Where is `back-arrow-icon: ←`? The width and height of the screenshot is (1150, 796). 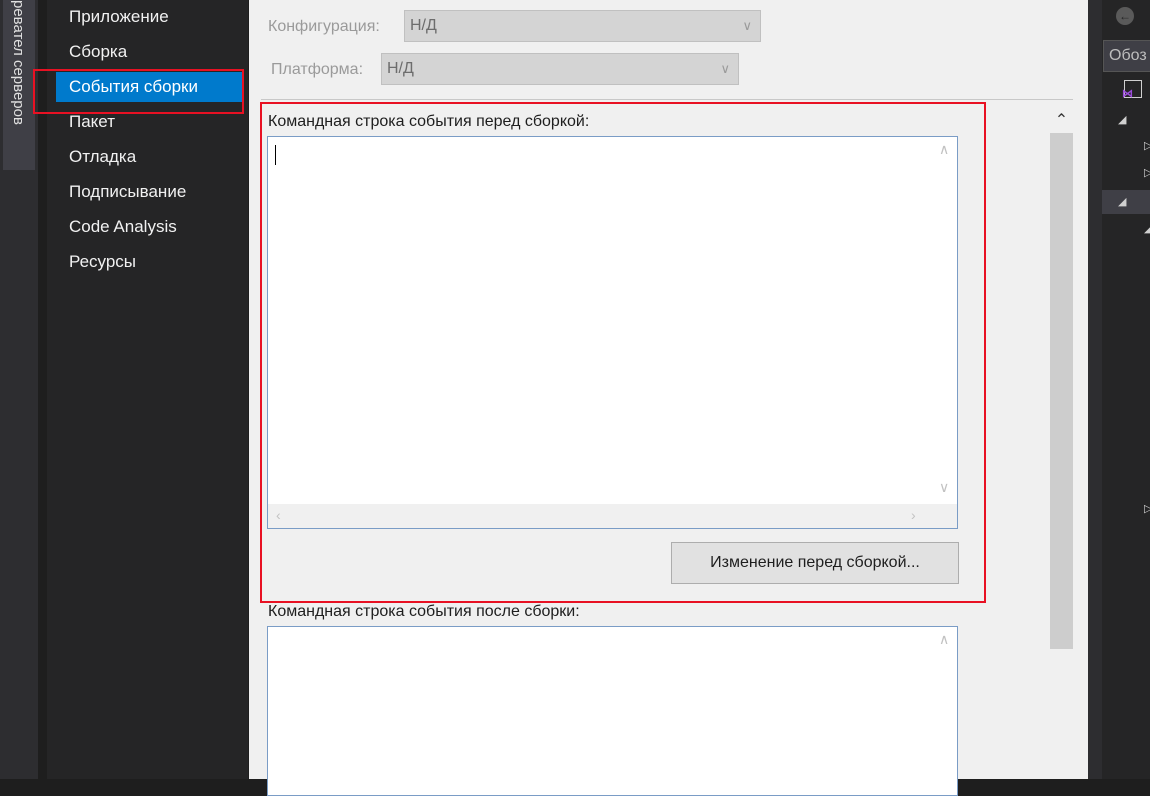
back-arrow-icon: ← is located at coordinates (1125, 16).